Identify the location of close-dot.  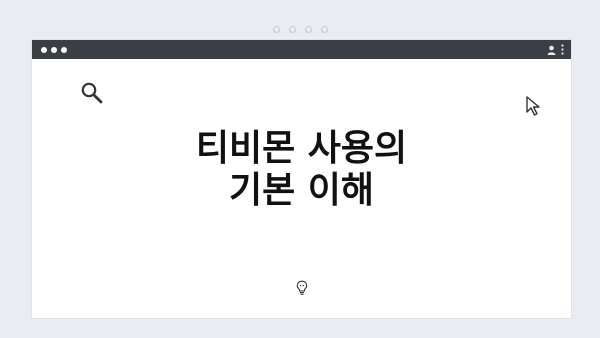
(44, 49).